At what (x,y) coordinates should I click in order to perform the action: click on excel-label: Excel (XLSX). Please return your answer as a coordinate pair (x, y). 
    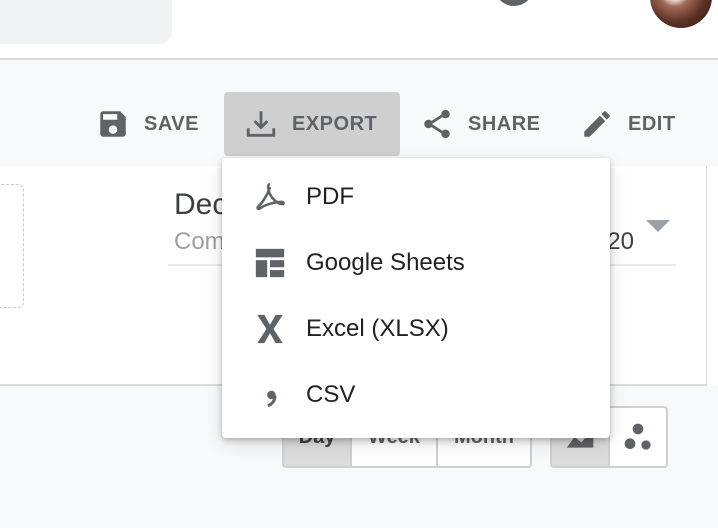
    Looking at the image, I should click on (377, 328).